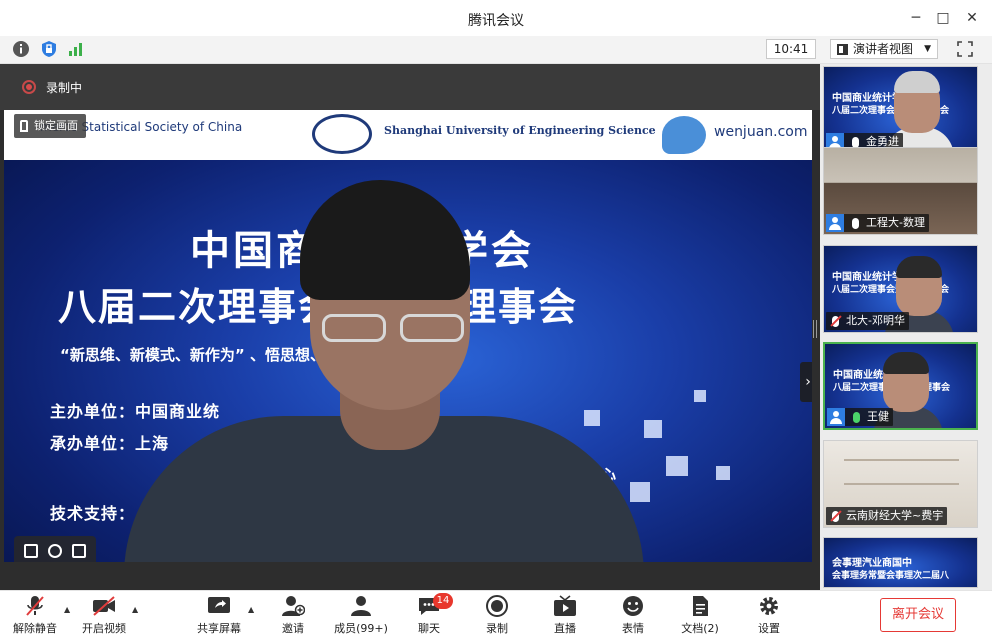 The image size is (992, 638). I want to click on speaker-hair, so click(385, 240).